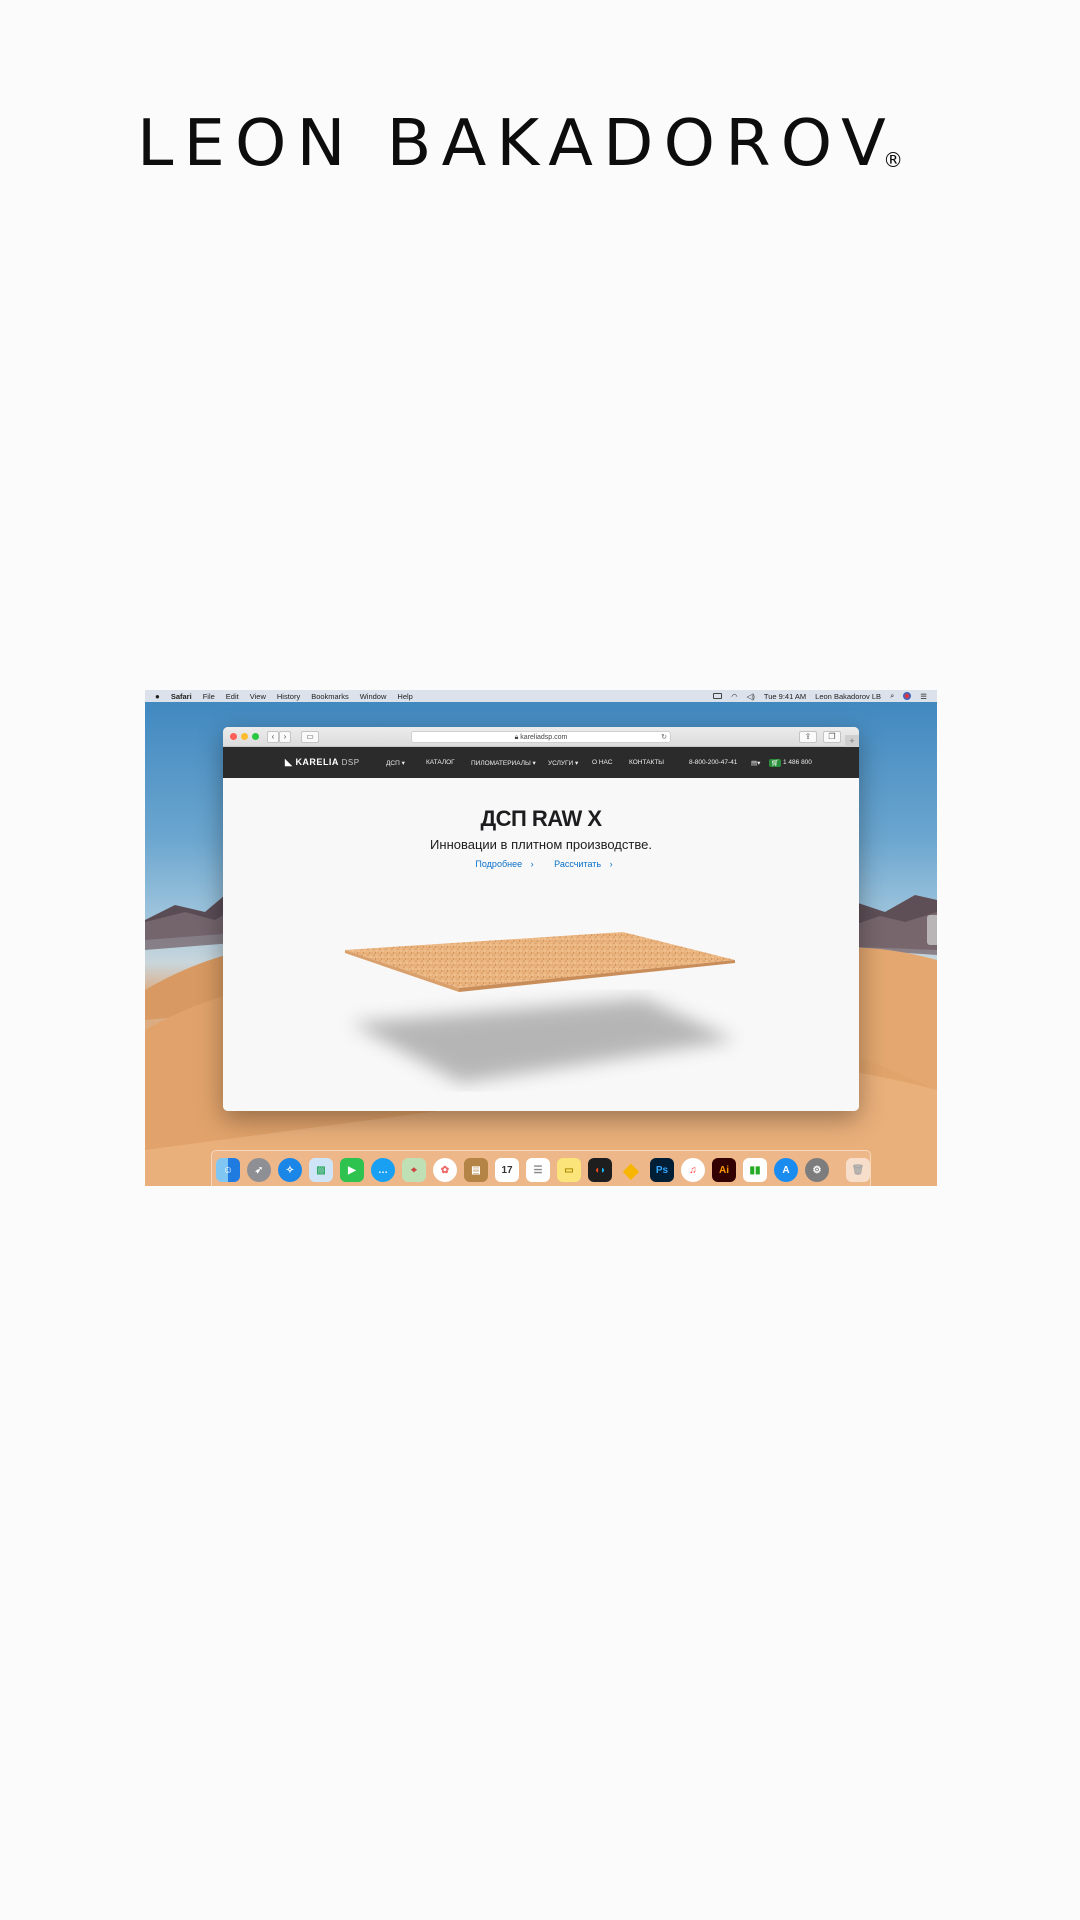 The height and width of the screenshot is (1920, 1080). What do you see at coordinates (602, 762) in the screenshot?
I see `nav-about: О НАС` at bounding box center [602, 762].